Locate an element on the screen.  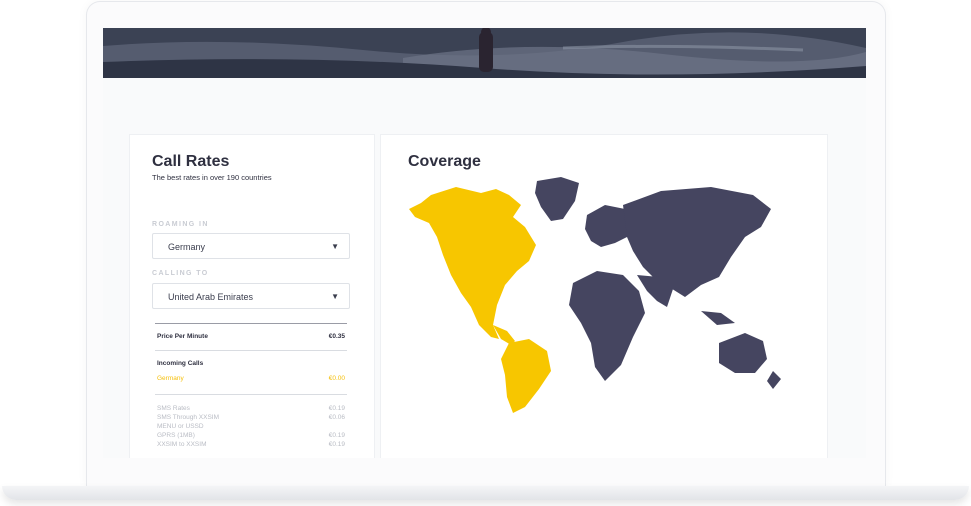
call-rates-title: Call Rates is located at coordinates (191, 161).